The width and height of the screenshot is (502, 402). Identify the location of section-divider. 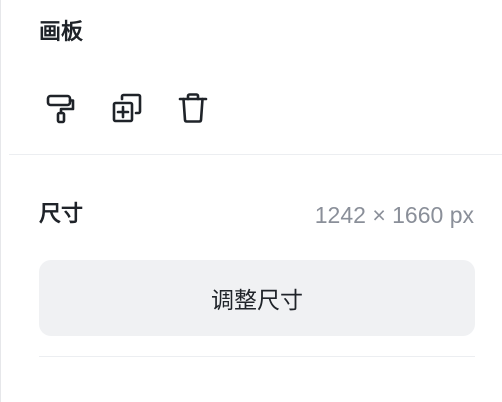
(255, 154).